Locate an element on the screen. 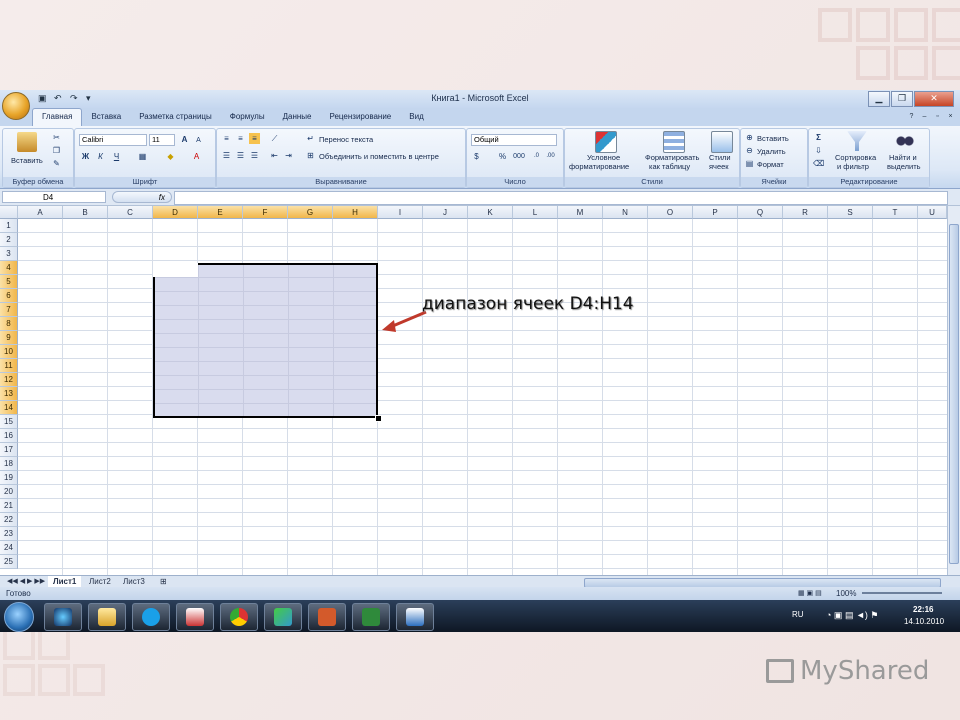 Image resolution: width=960 pixels, height=720 pixels. zoom-slider is located at coordinates (902, 593).